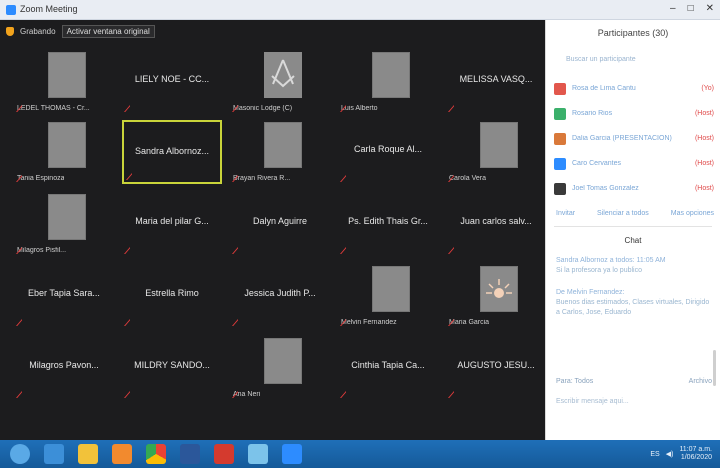 This screenshot has height=468, width=720. What do you see at coordinates (601, 59) in the screenshot?
I see `participant-search-input: Buscar un participante` at bounding box center [601, 59].